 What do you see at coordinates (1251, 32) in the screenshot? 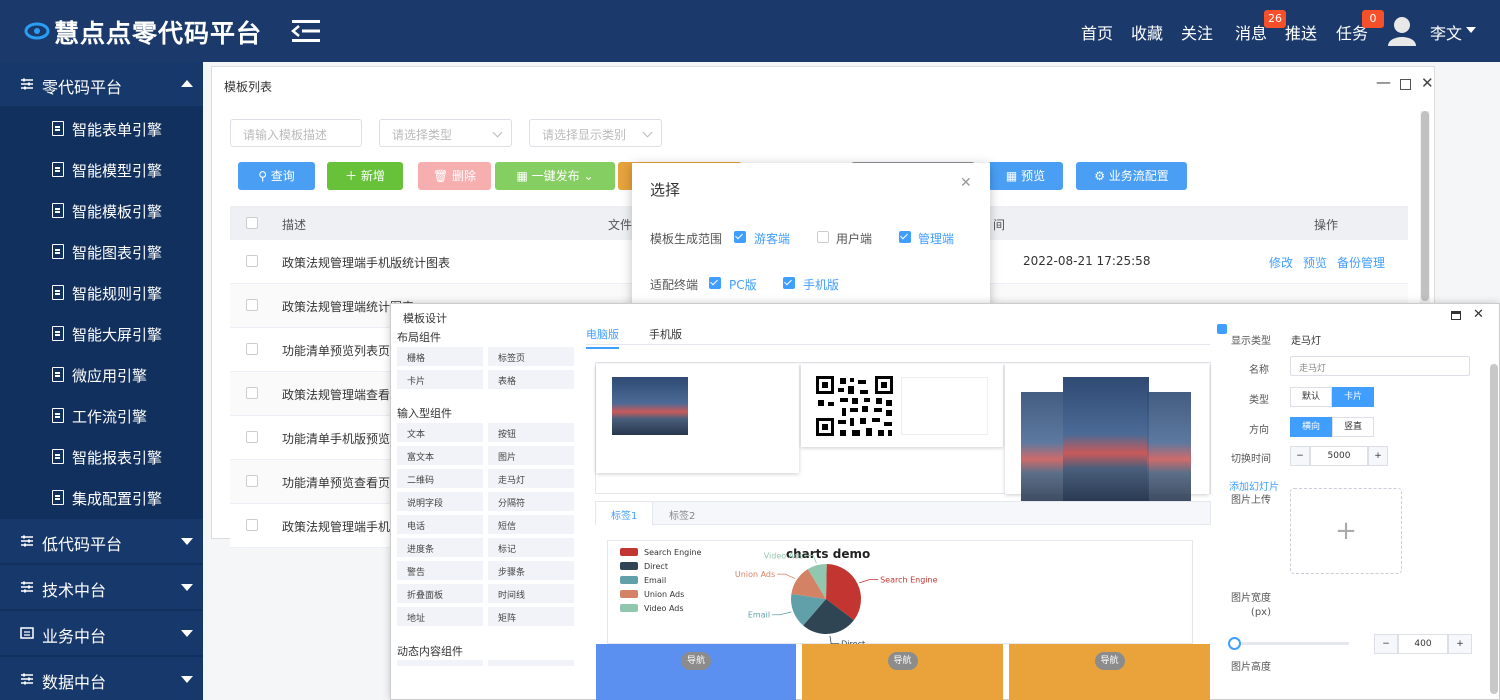
I see `nav-messages: 消息` at bounding box center [1251, 32].